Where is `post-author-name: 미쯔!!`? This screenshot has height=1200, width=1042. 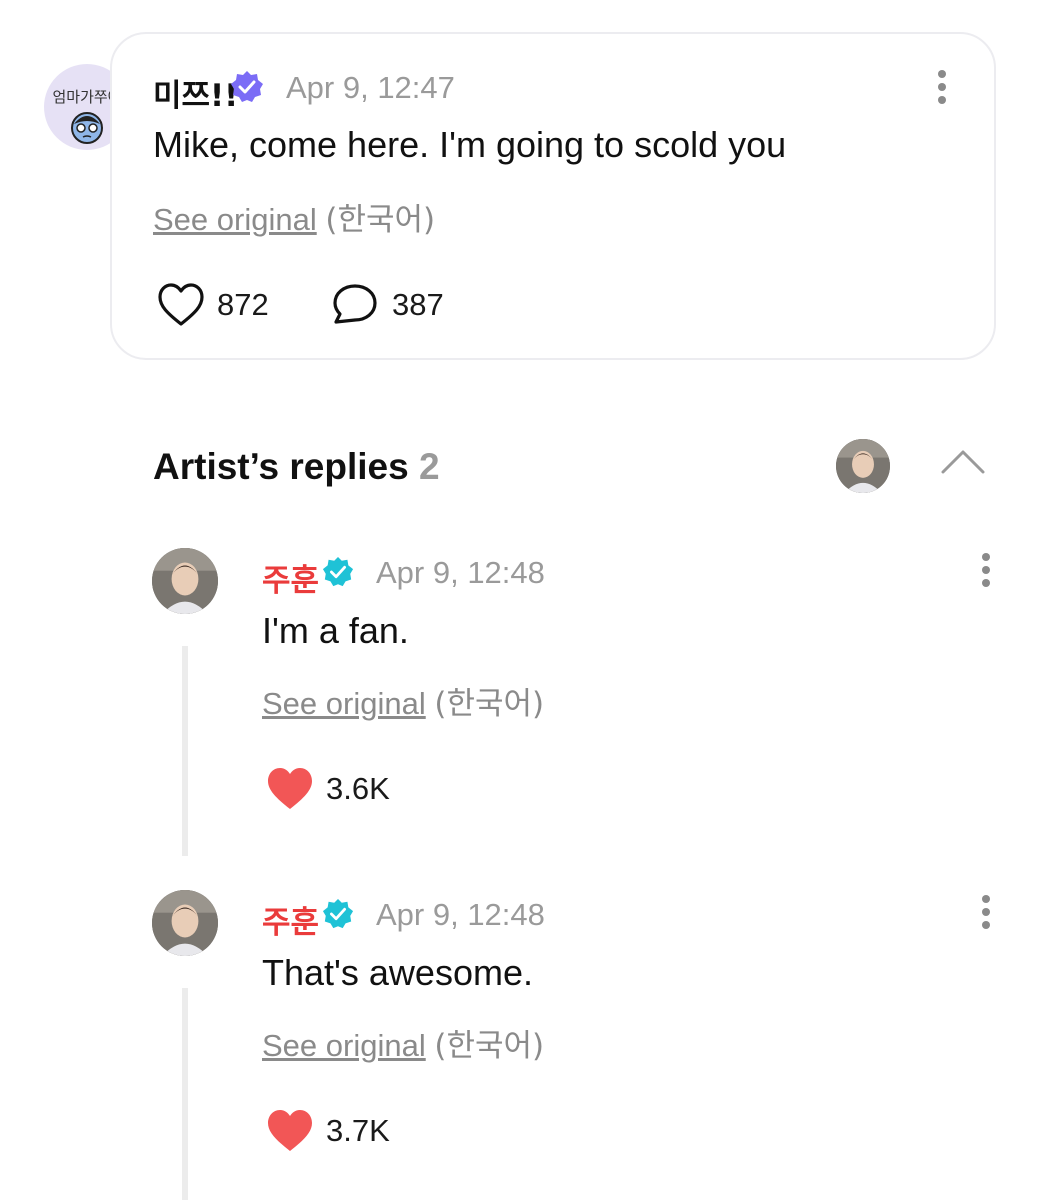
post-author-name: 미쯔!! is located at coordinates (195, 92).